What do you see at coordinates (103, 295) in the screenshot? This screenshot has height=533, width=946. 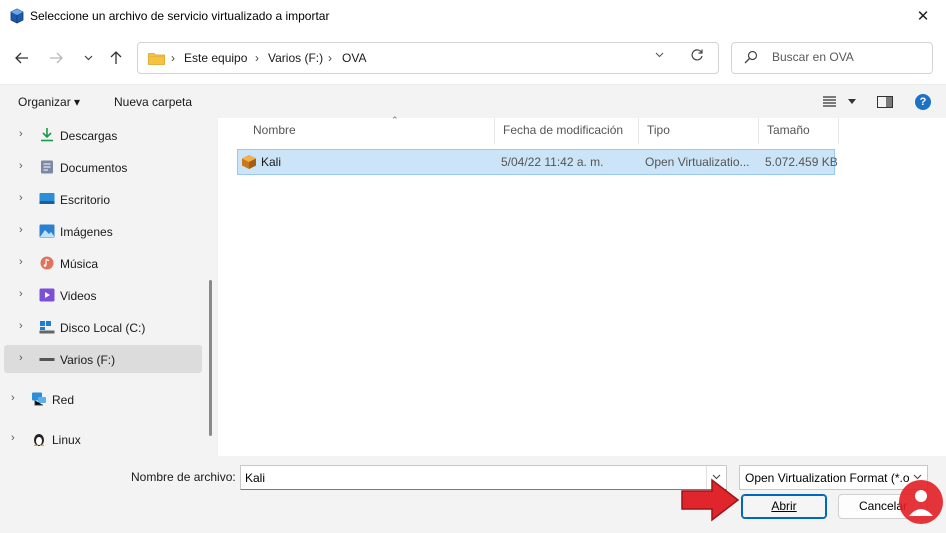 I see `sidebar-item-videos: › Videos` at bounding box center [103, 295].